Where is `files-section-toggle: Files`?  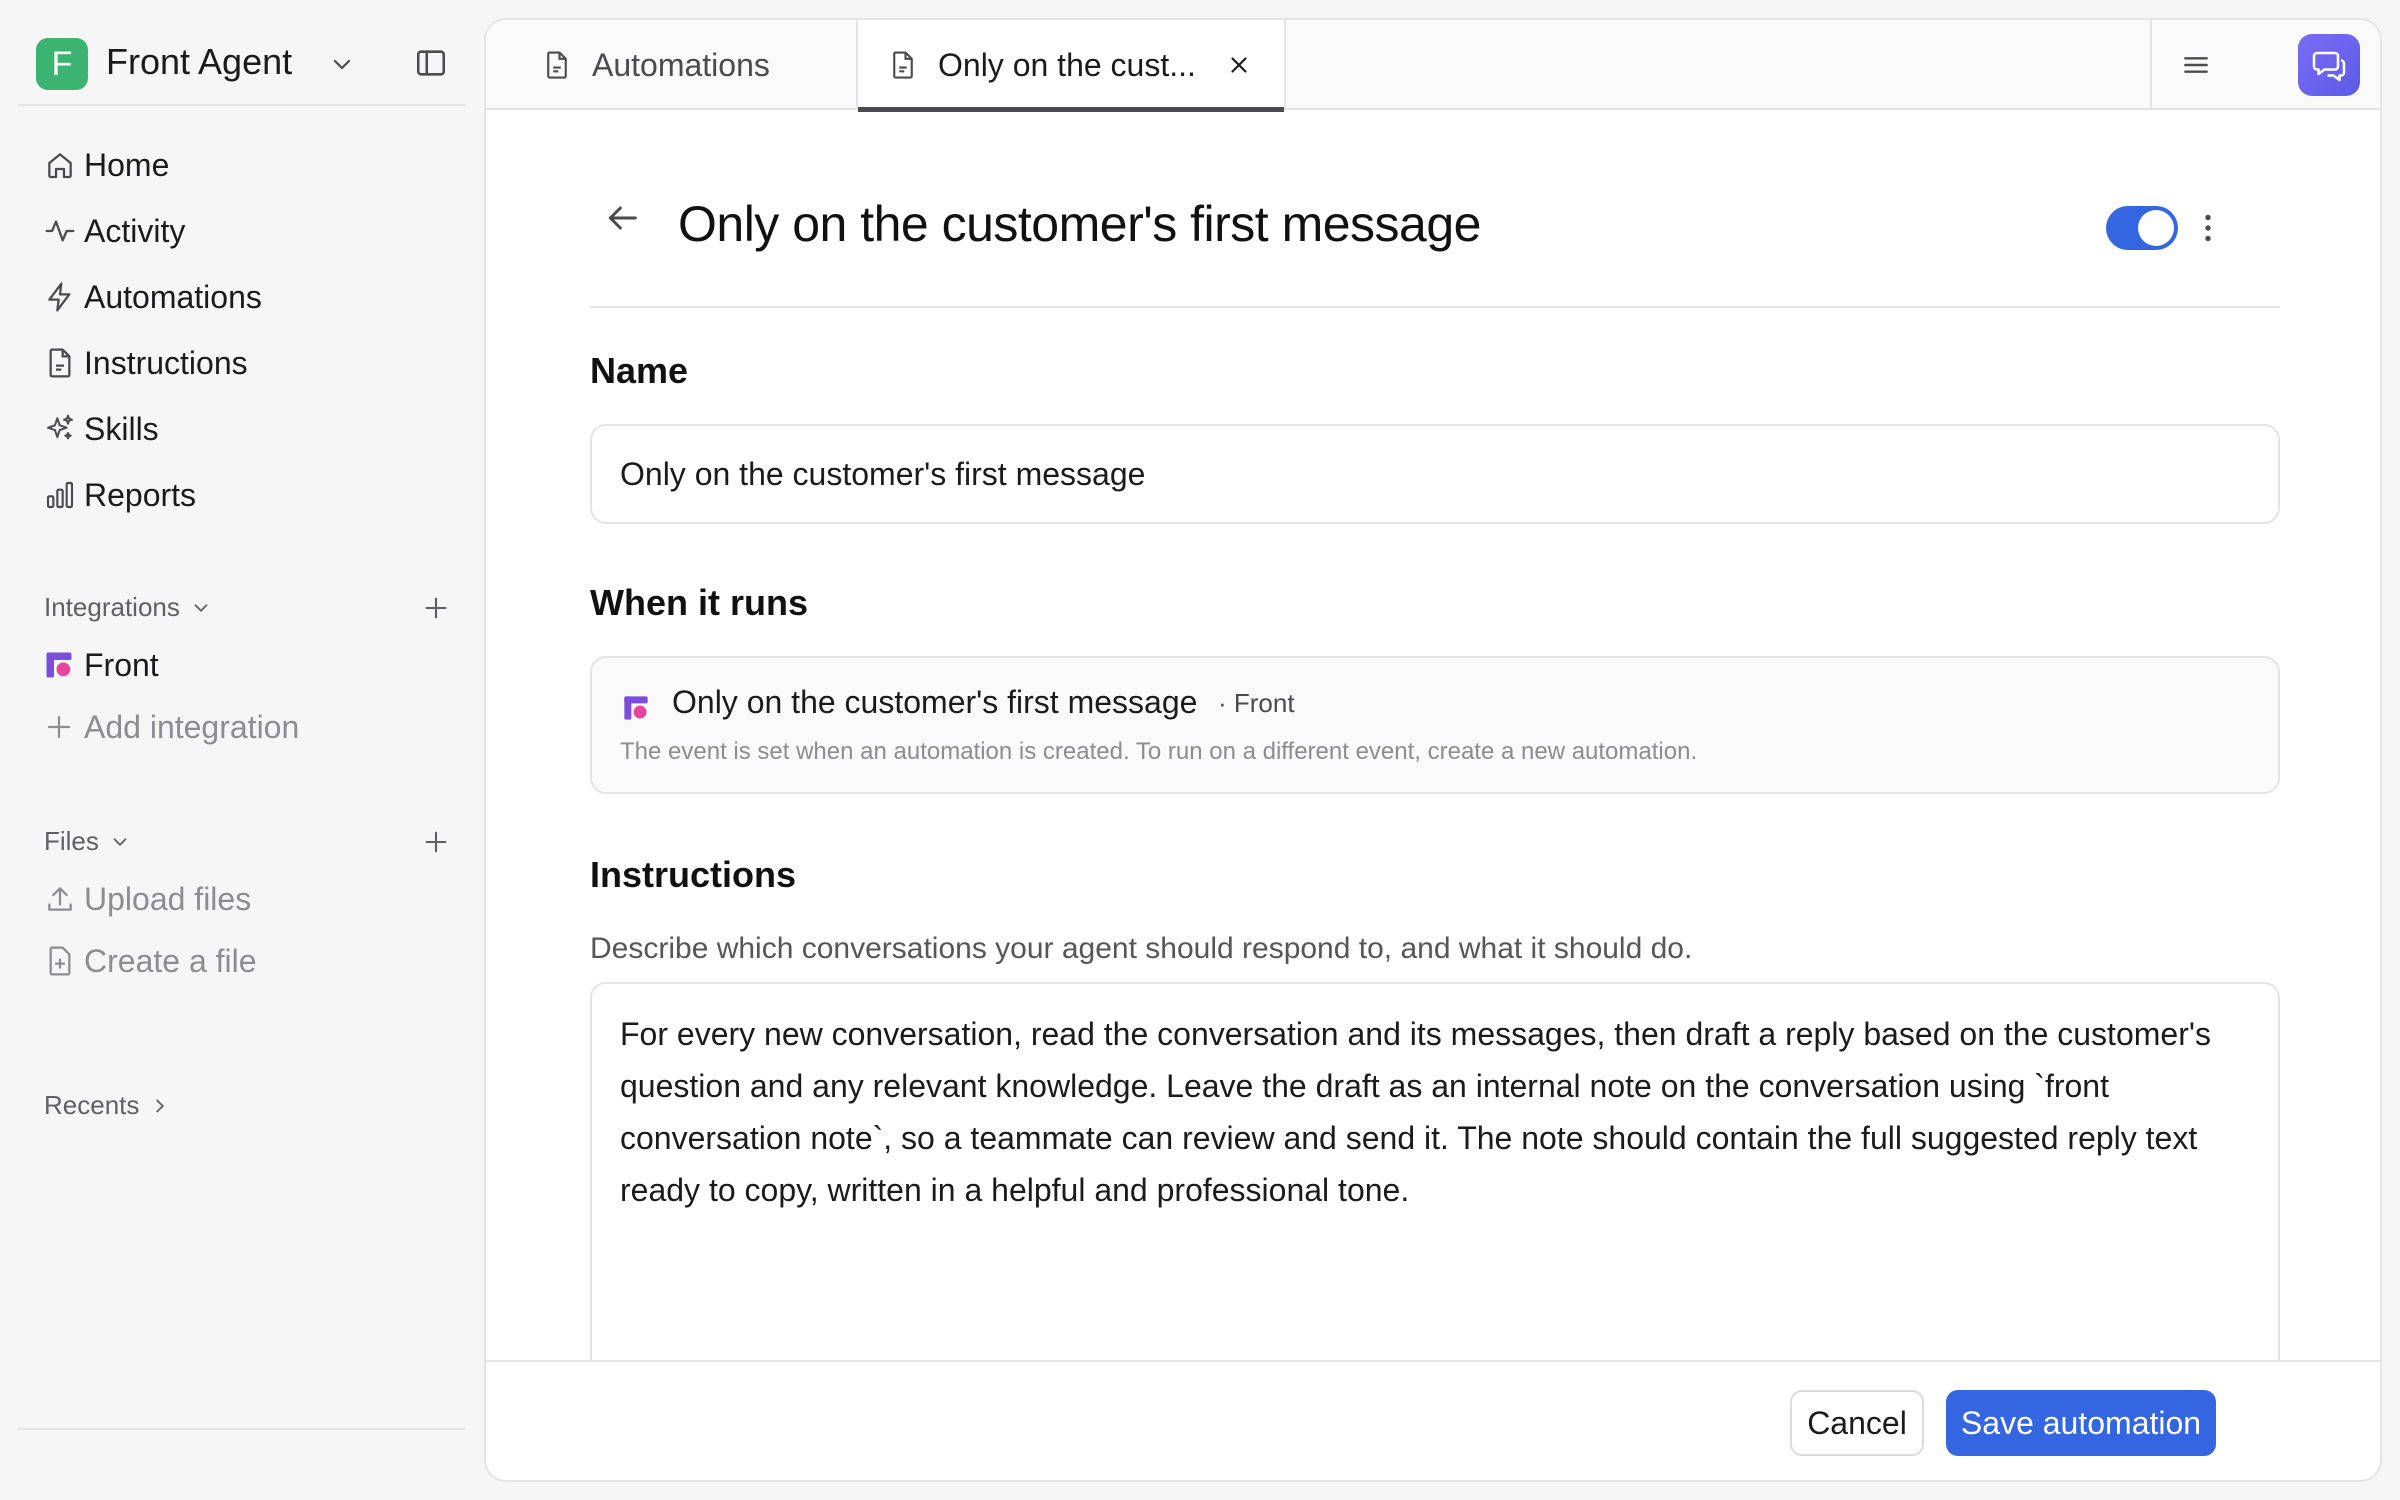 files-section-toggle: Files is located at coordinates (87, 841).